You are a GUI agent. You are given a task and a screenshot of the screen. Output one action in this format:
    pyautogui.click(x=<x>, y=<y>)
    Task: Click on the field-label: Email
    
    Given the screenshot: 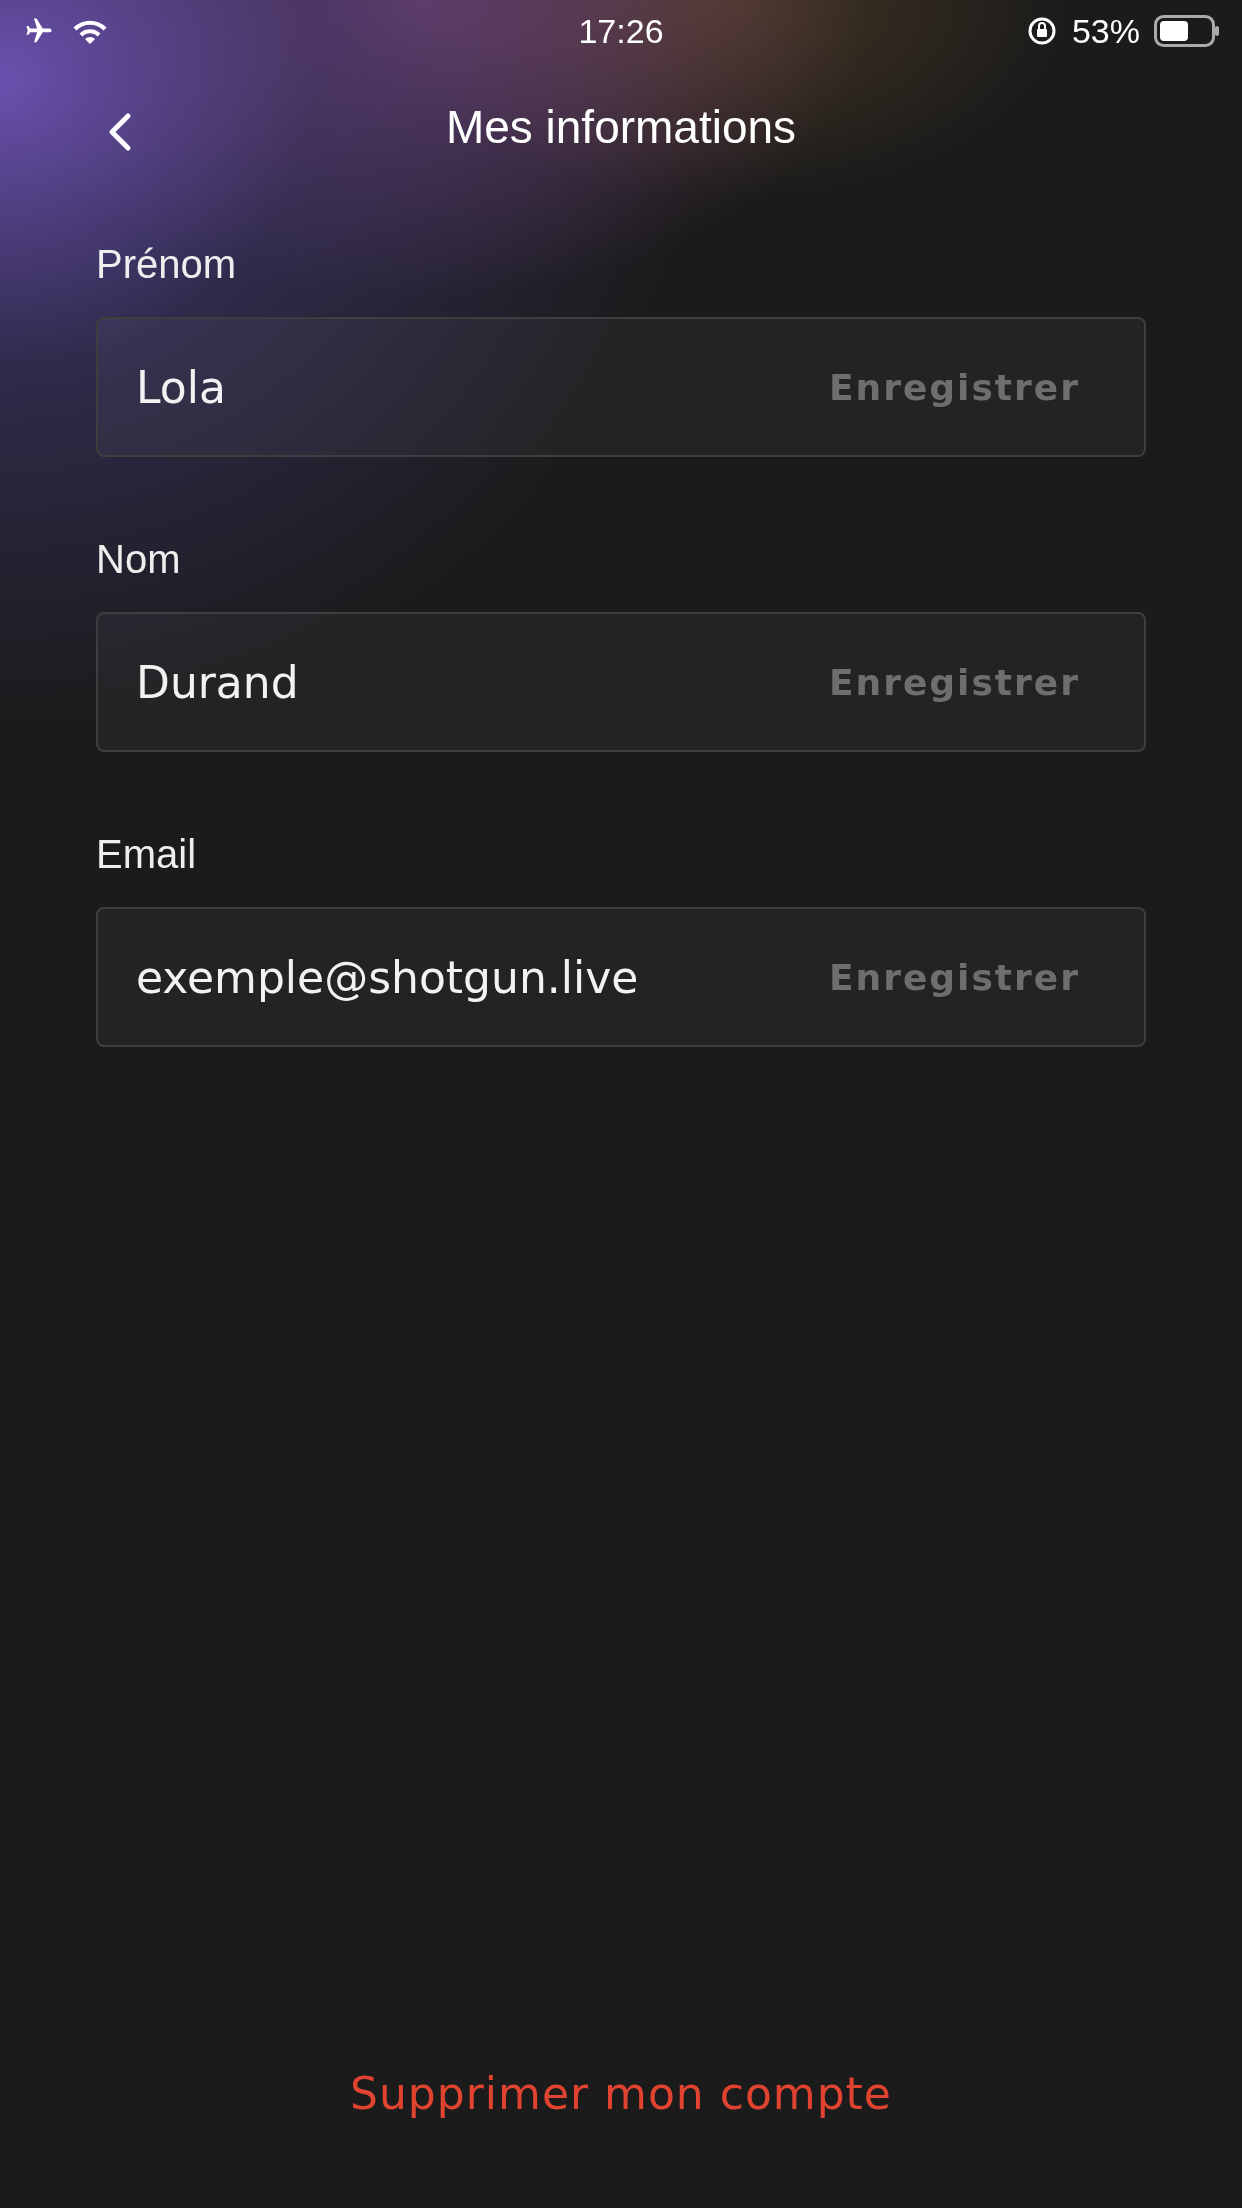 What is the action you would take?
    pyautogui.click(x=147, y=854)
    